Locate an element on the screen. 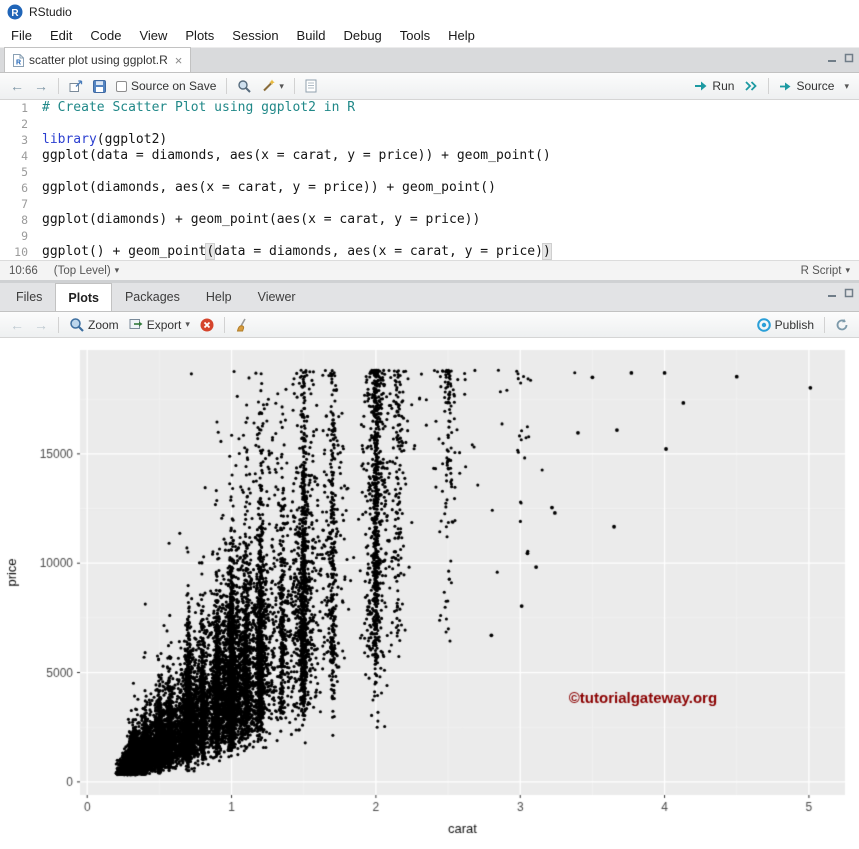 This screenshot has height=849, width=859. line-number: 3 is located at coordinates (24, 140).